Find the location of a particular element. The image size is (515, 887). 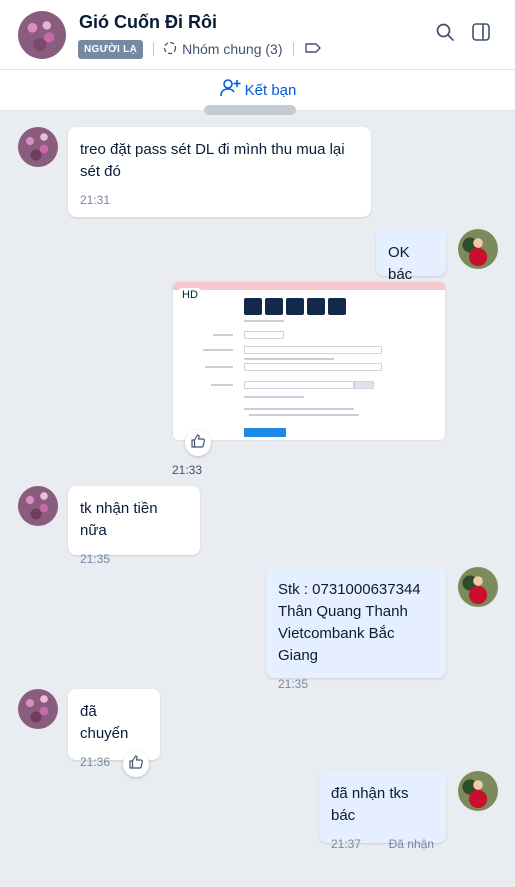

message-footer: 21:37 Đã nhận is located at coordinates (382, 844).